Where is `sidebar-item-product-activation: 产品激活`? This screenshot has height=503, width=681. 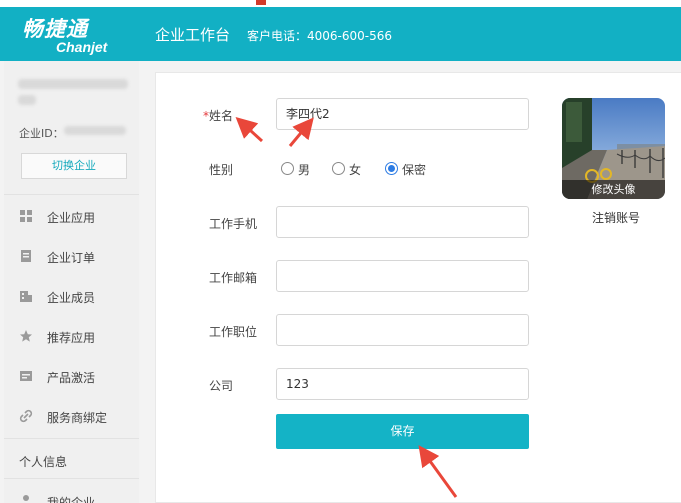 sidebar-item-product-activation: 产品激活 is located at coordinates (71, 377).